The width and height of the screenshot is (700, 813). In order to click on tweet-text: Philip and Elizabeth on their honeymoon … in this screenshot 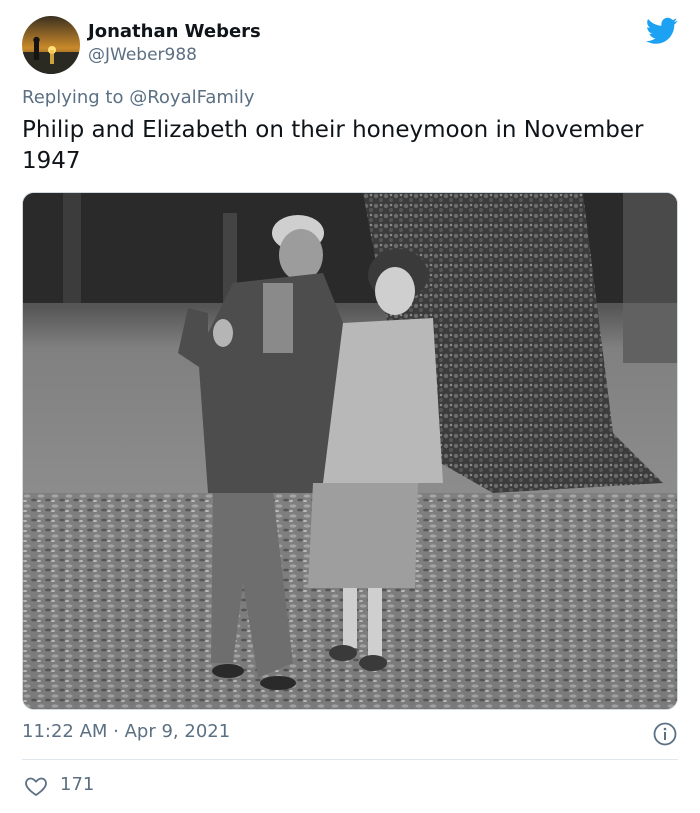, I will do `click(333, 145)`.